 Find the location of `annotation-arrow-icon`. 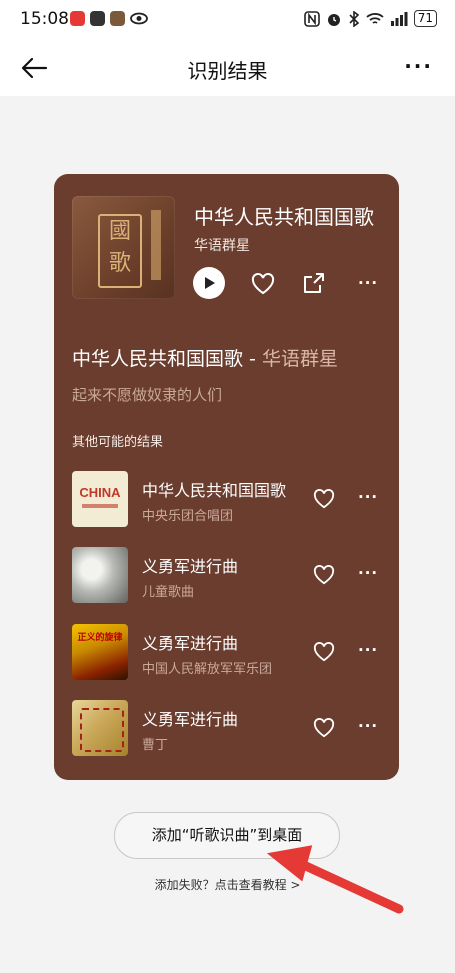

annotation-arrow-icon is located at coordinates (335, 879).